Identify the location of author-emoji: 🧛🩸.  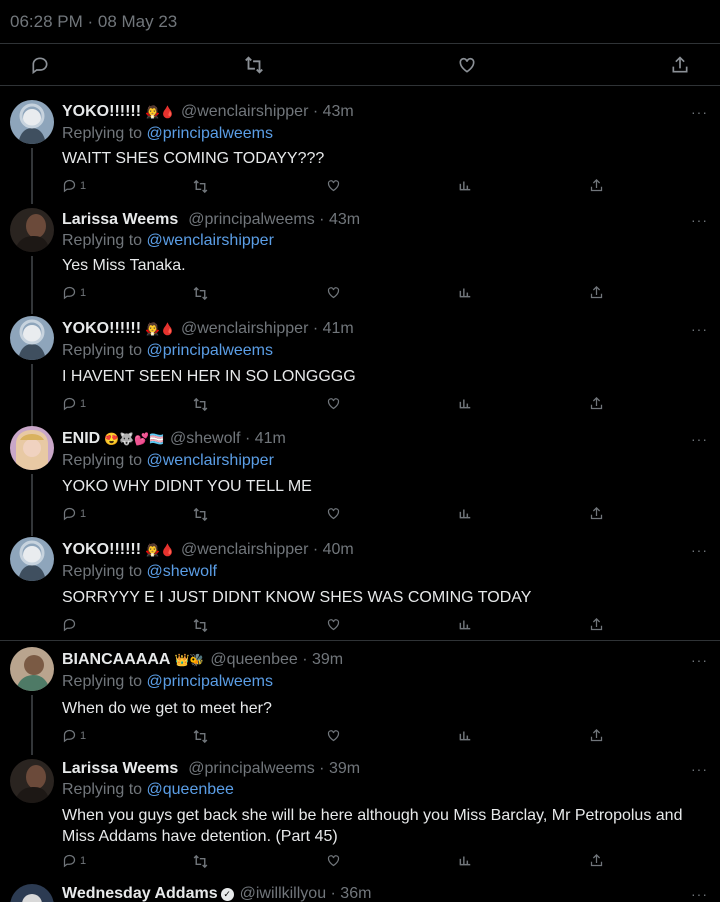
(160, 550).